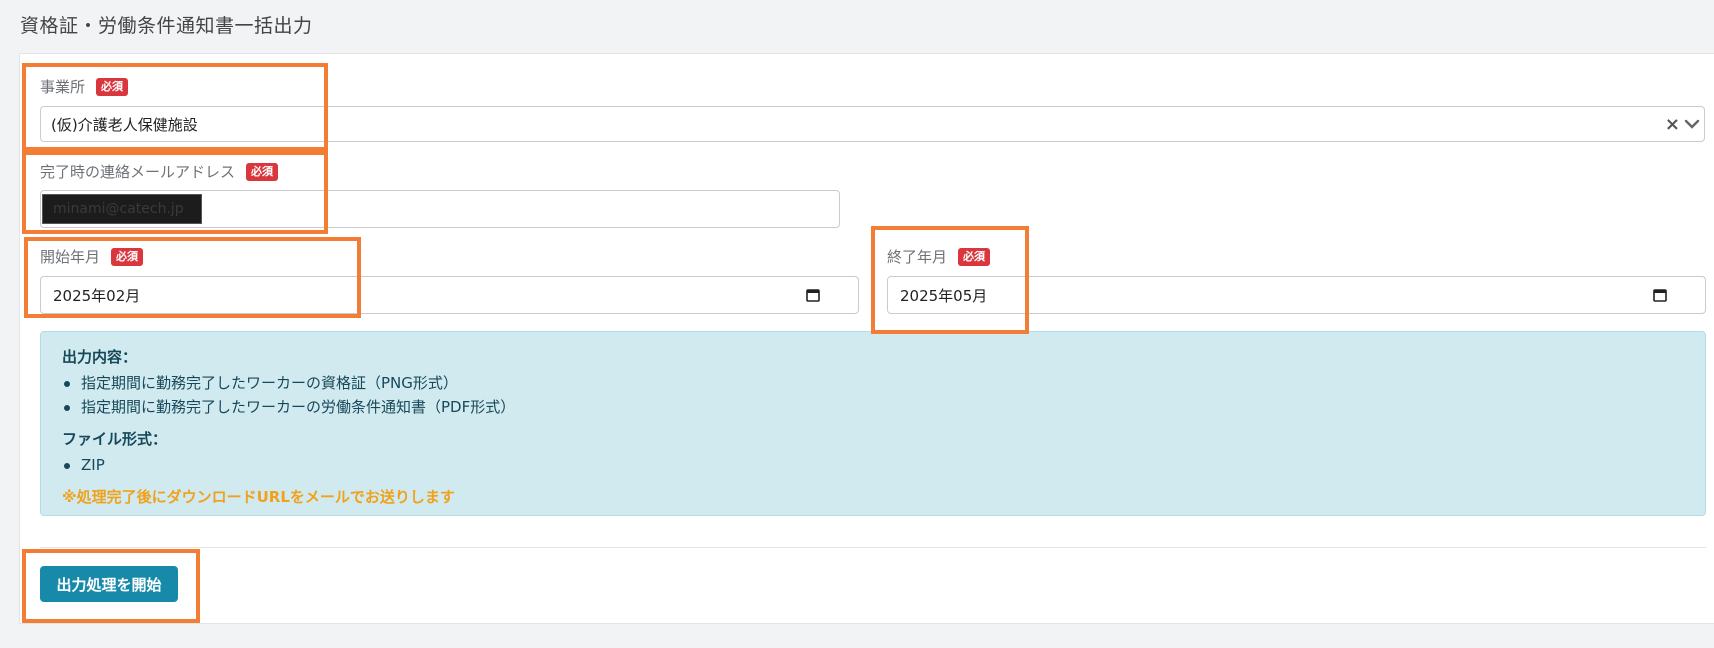 The height and width of the screenshot is (648, 1714). Describe the element at coordinates (872, 124) in the screenshot. I see `office-select: (仮)介護老人保健施設 ×` at that location.